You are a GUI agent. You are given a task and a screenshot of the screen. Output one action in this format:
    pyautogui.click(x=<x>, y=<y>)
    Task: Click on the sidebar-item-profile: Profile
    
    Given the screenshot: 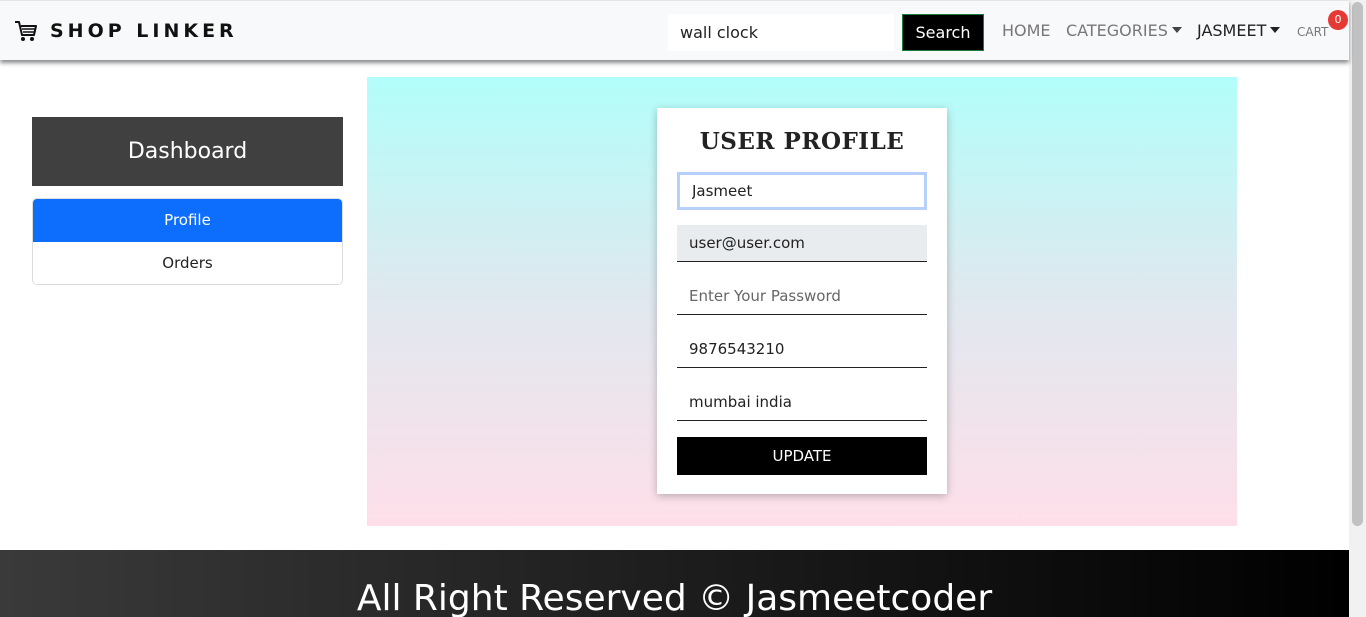 What is the action you would take?
    pyautogui.click(x=187, y=220)
    